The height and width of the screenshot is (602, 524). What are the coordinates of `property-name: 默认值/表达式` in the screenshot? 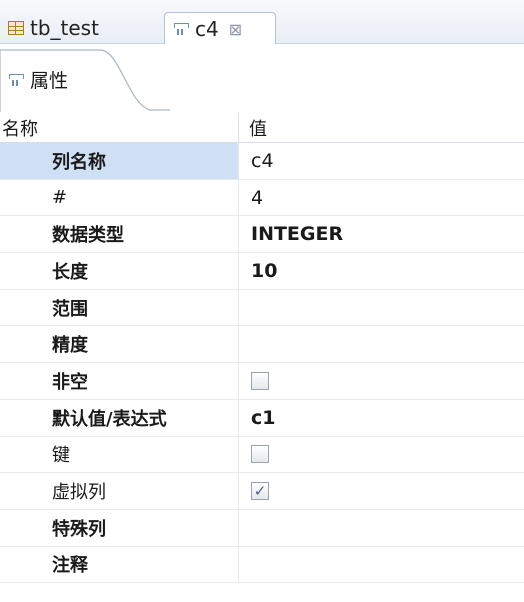 It's located at (109, 419).